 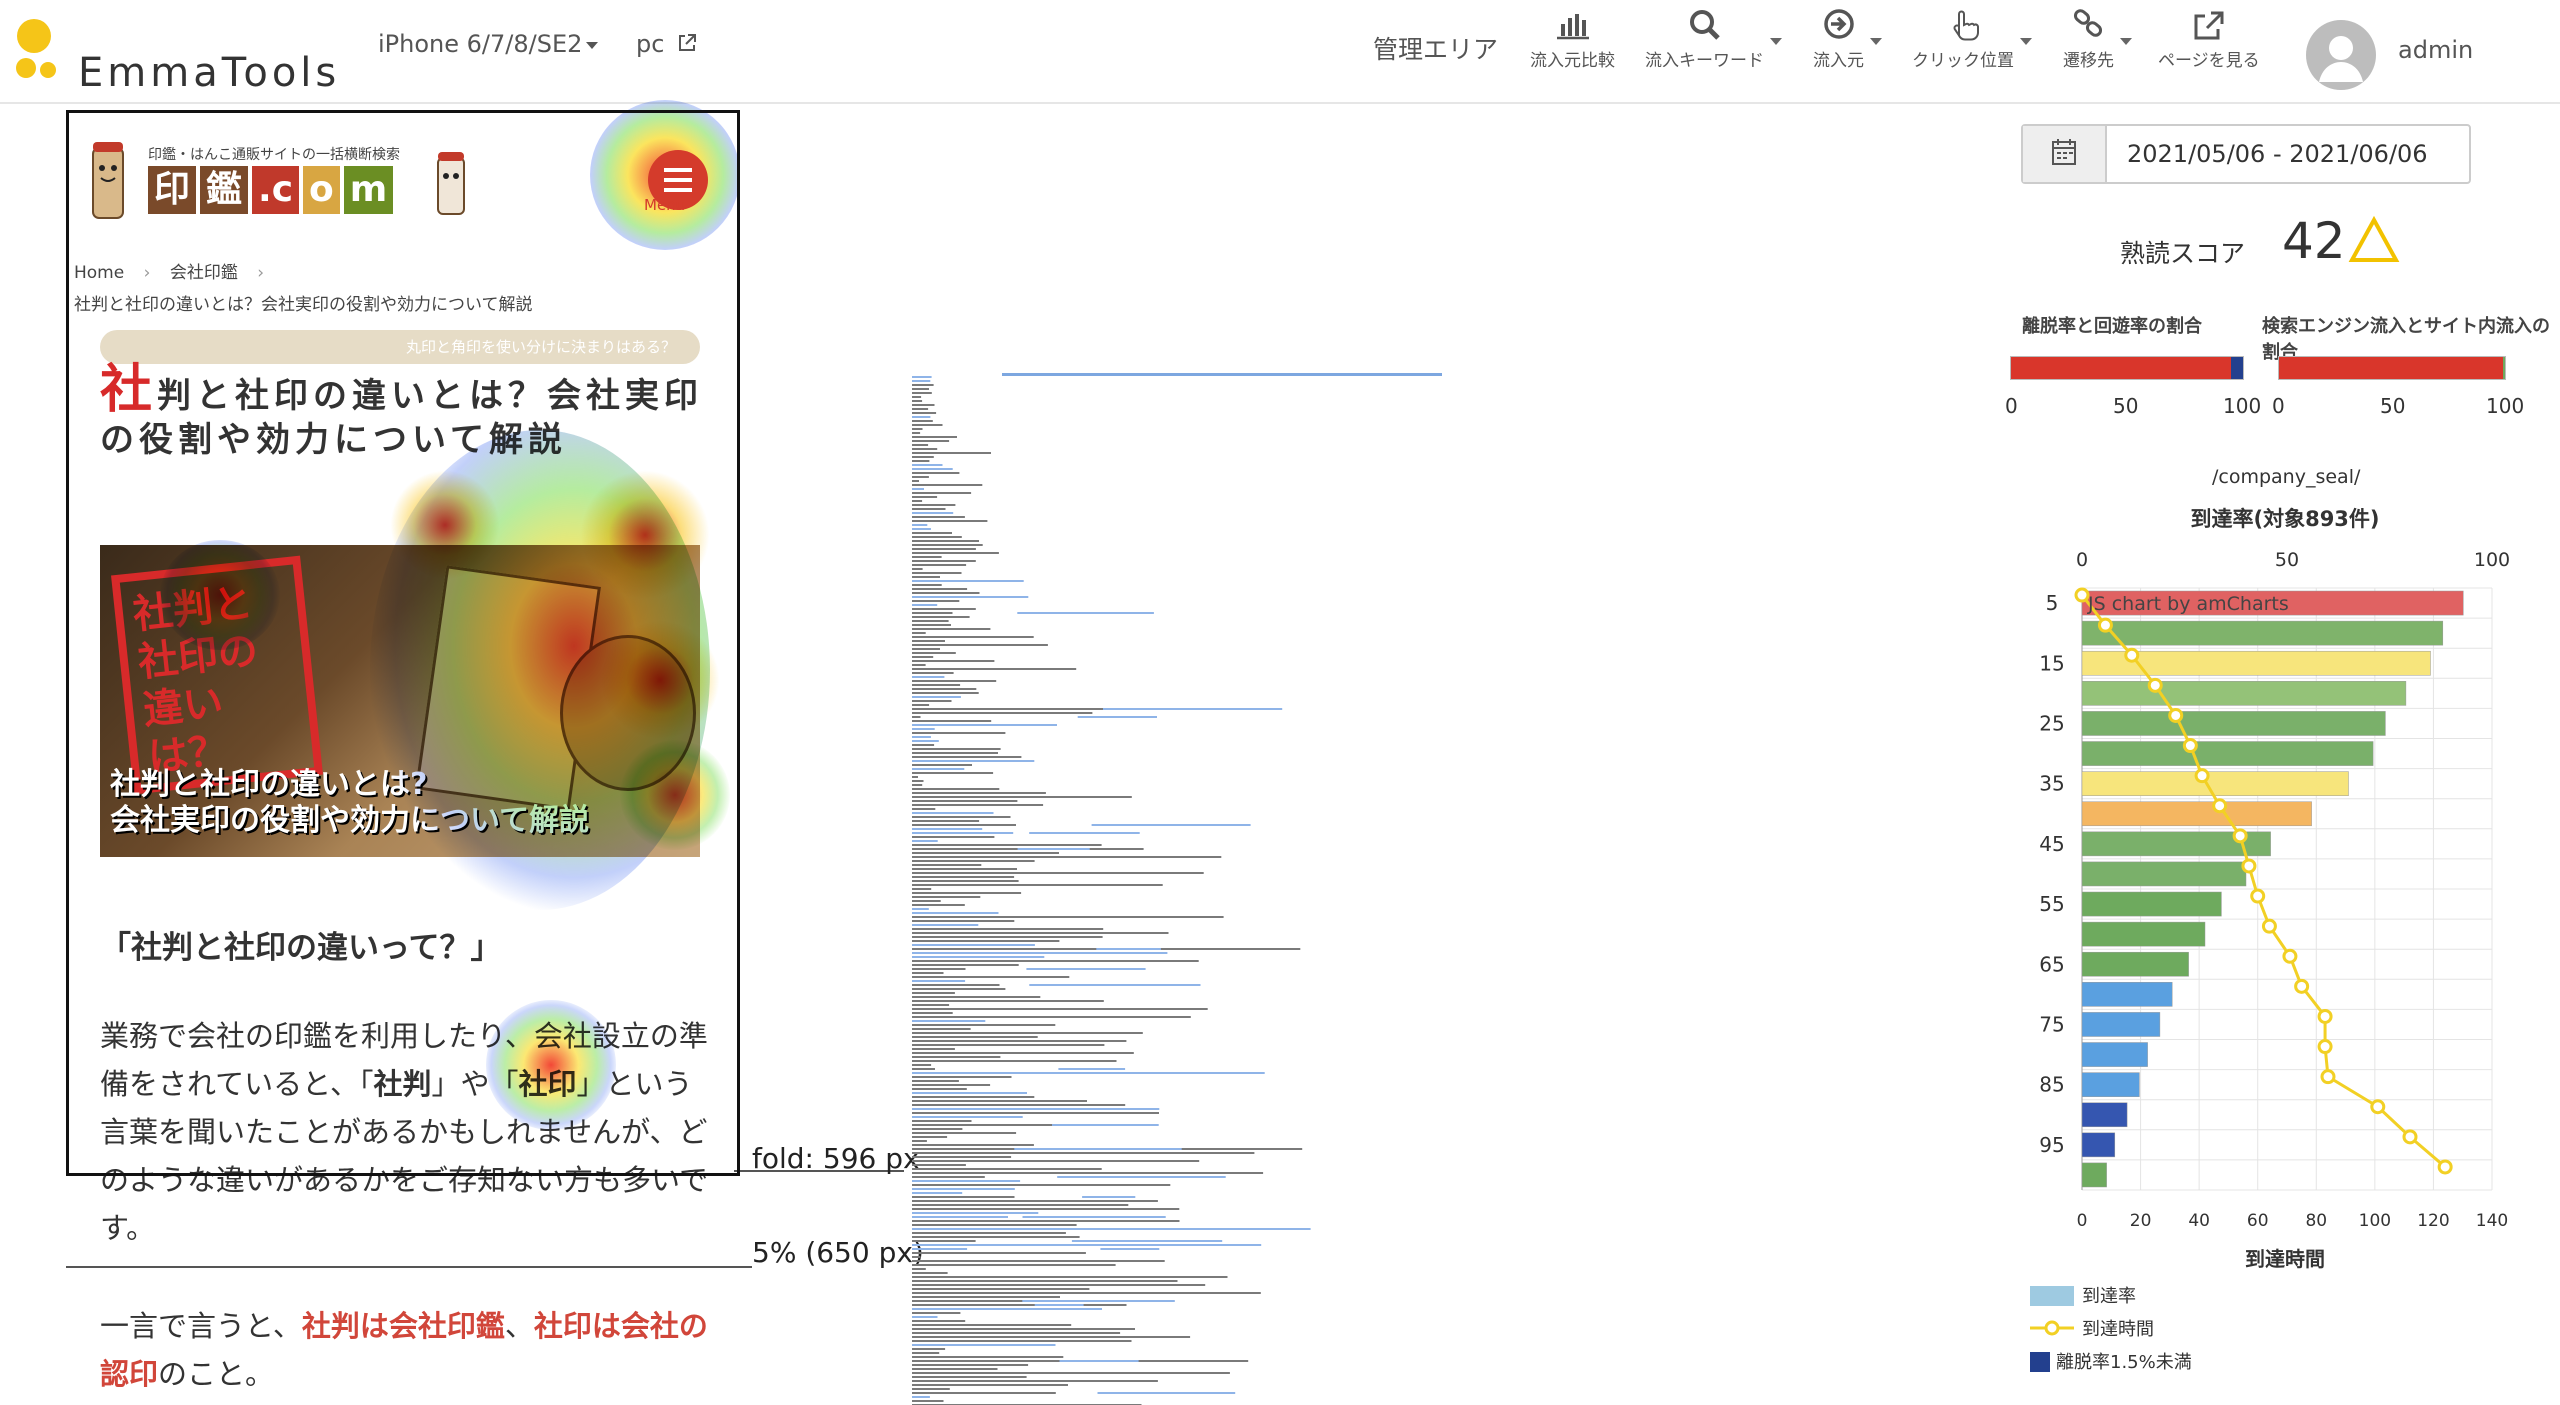 What do you see at coordinates (2097, 39) in the screenshot?
I see `tool-destination: 遷移先` at bounding box center [2097, 39].